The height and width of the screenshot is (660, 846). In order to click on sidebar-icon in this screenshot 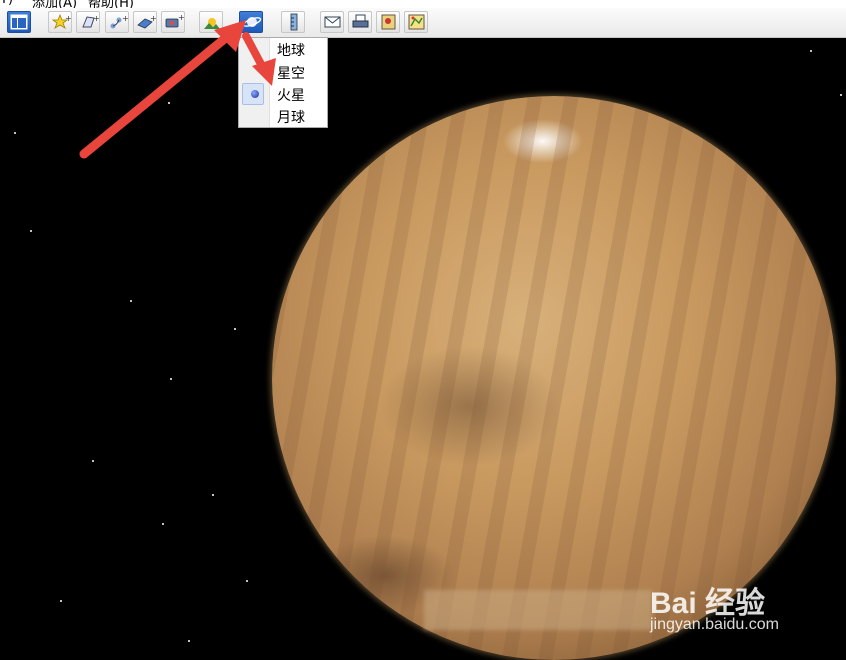, I will do `click(19, 22)`.